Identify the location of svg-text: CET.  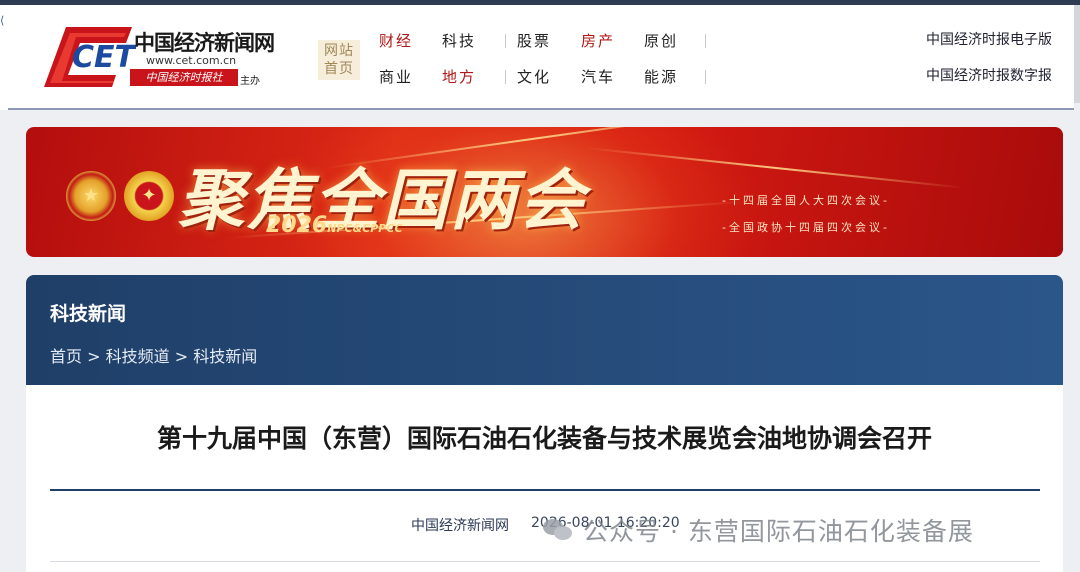
(104, 57).